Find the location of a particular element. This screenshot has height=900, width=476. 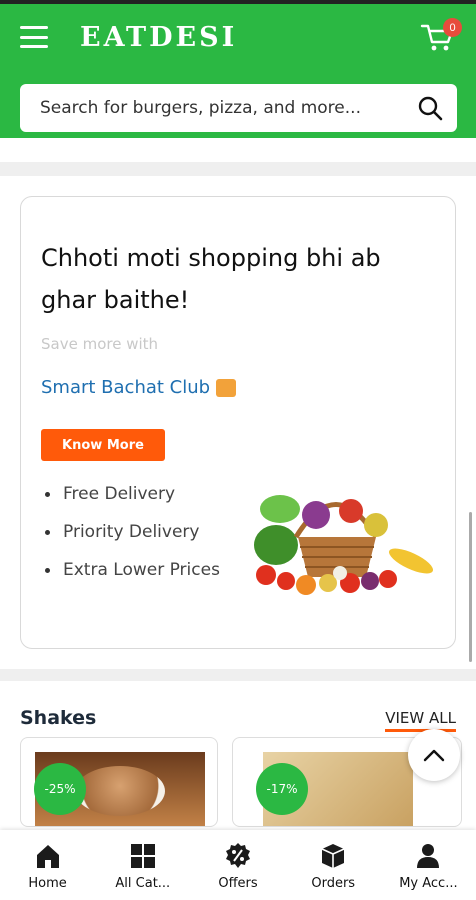

nav-offers: Offers is located at coordinates (237, 865).